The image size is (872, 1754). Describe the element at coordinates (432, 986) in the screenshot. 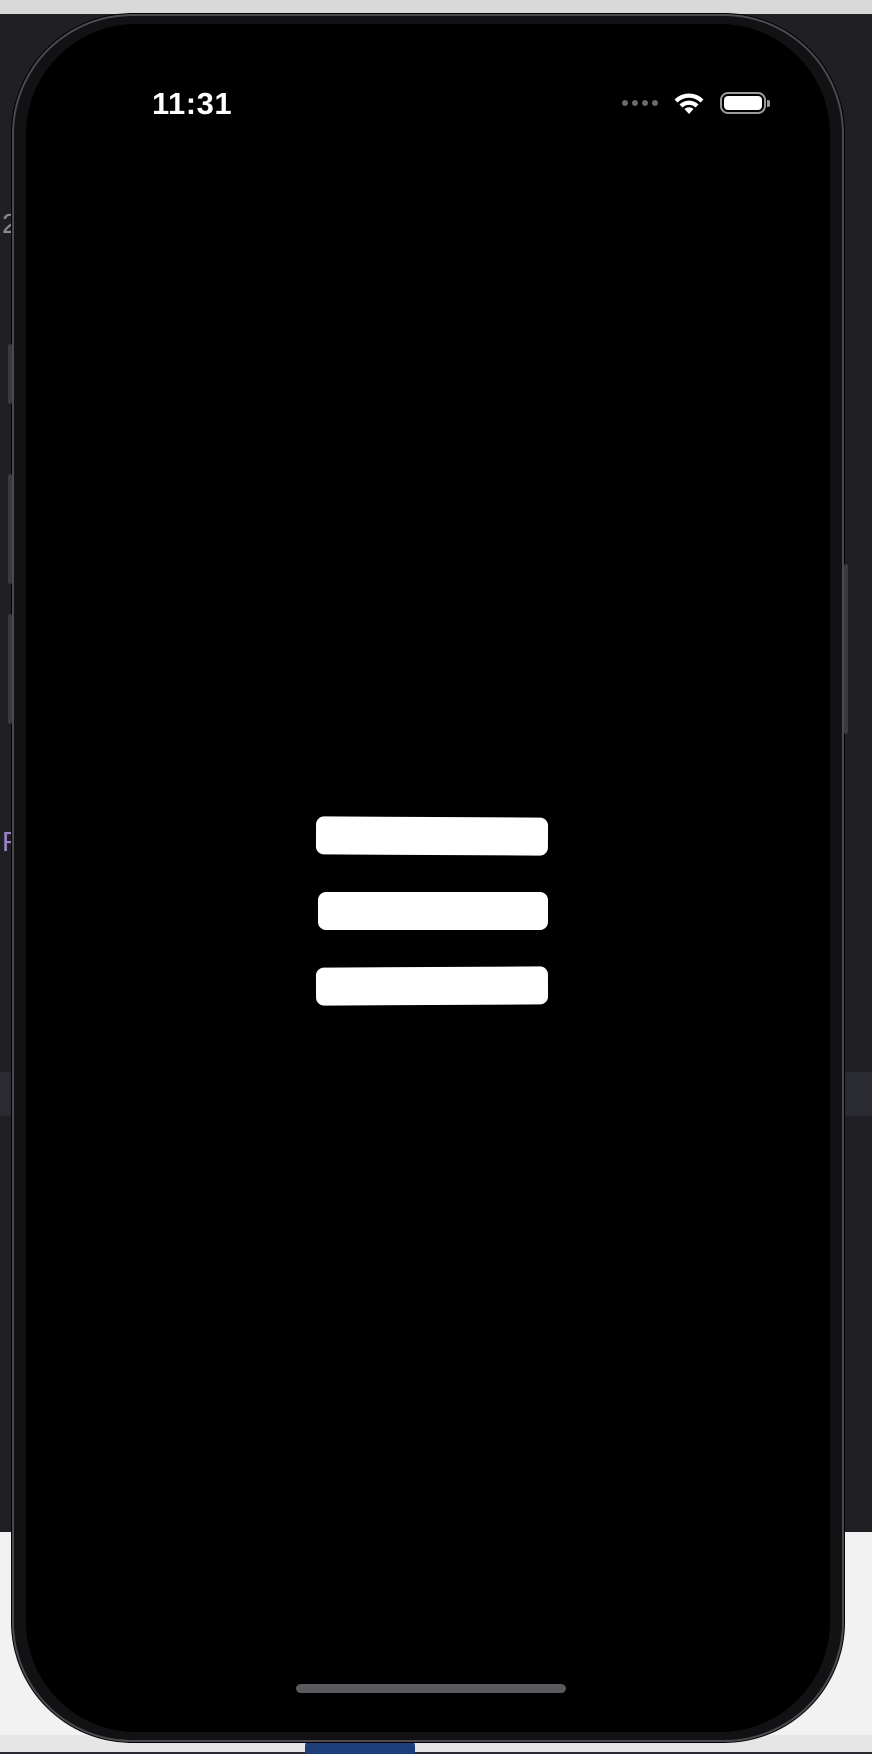

I see `menu-icon-bar-bottom` at that location.